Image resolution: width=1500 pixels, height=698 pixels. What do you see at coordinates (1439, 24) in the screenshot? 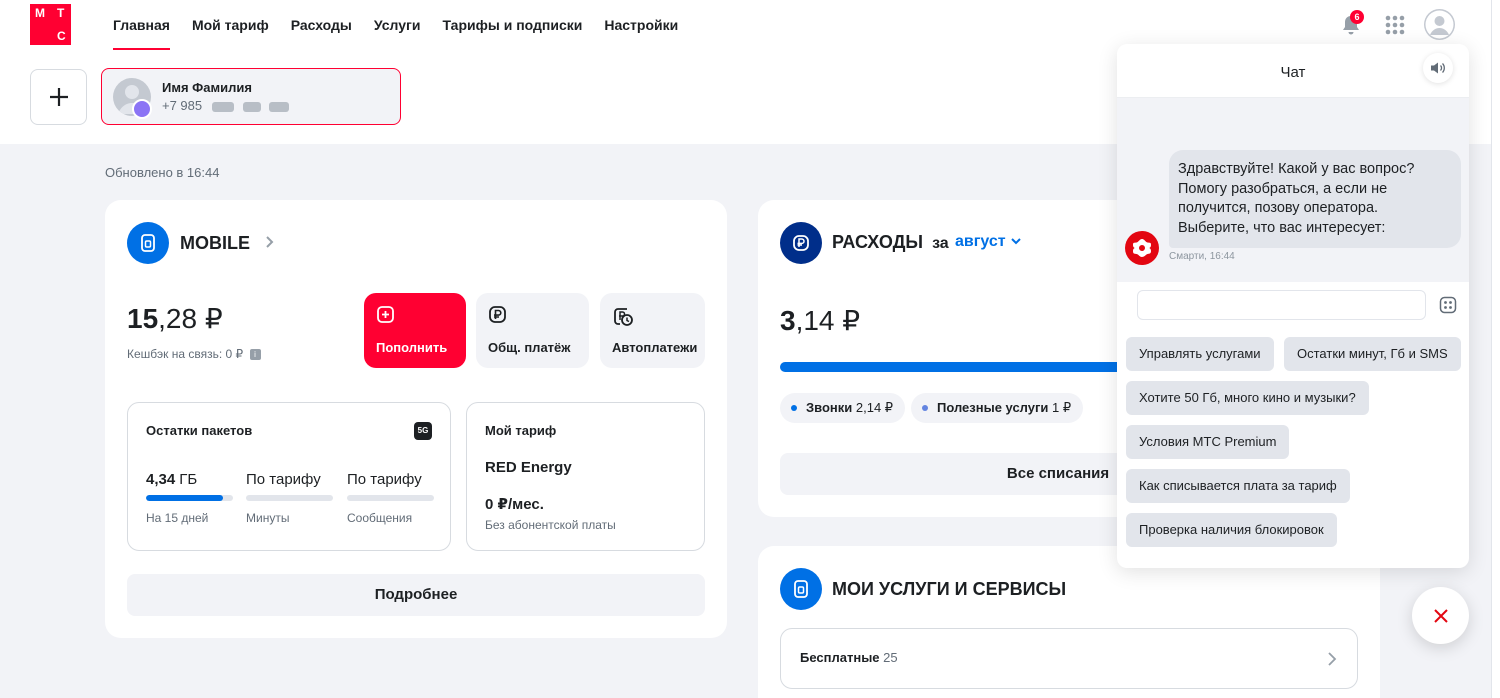
I see `user-avatar-icon` at bounding box center [1439, 24].